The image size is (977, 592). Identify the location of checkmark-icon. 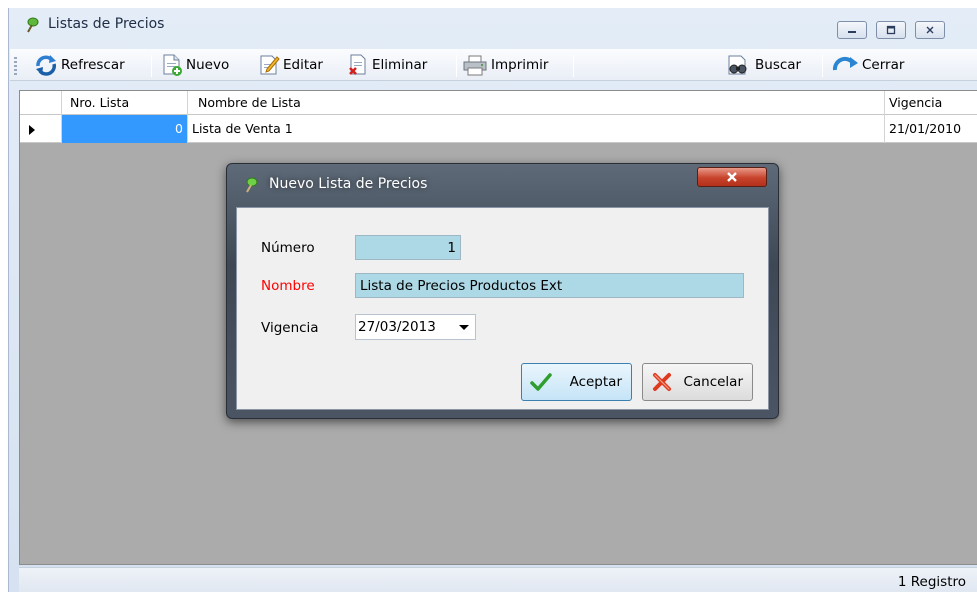
(541, 382).